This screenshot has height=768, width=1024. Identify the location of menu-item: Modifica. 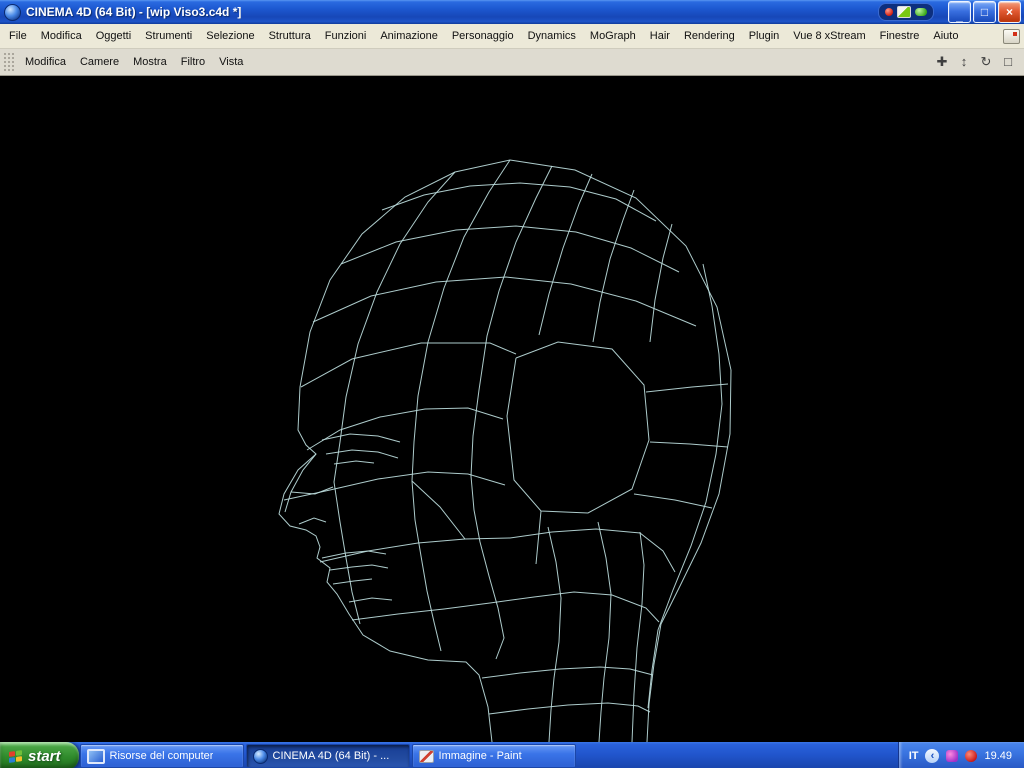
(61, 36).